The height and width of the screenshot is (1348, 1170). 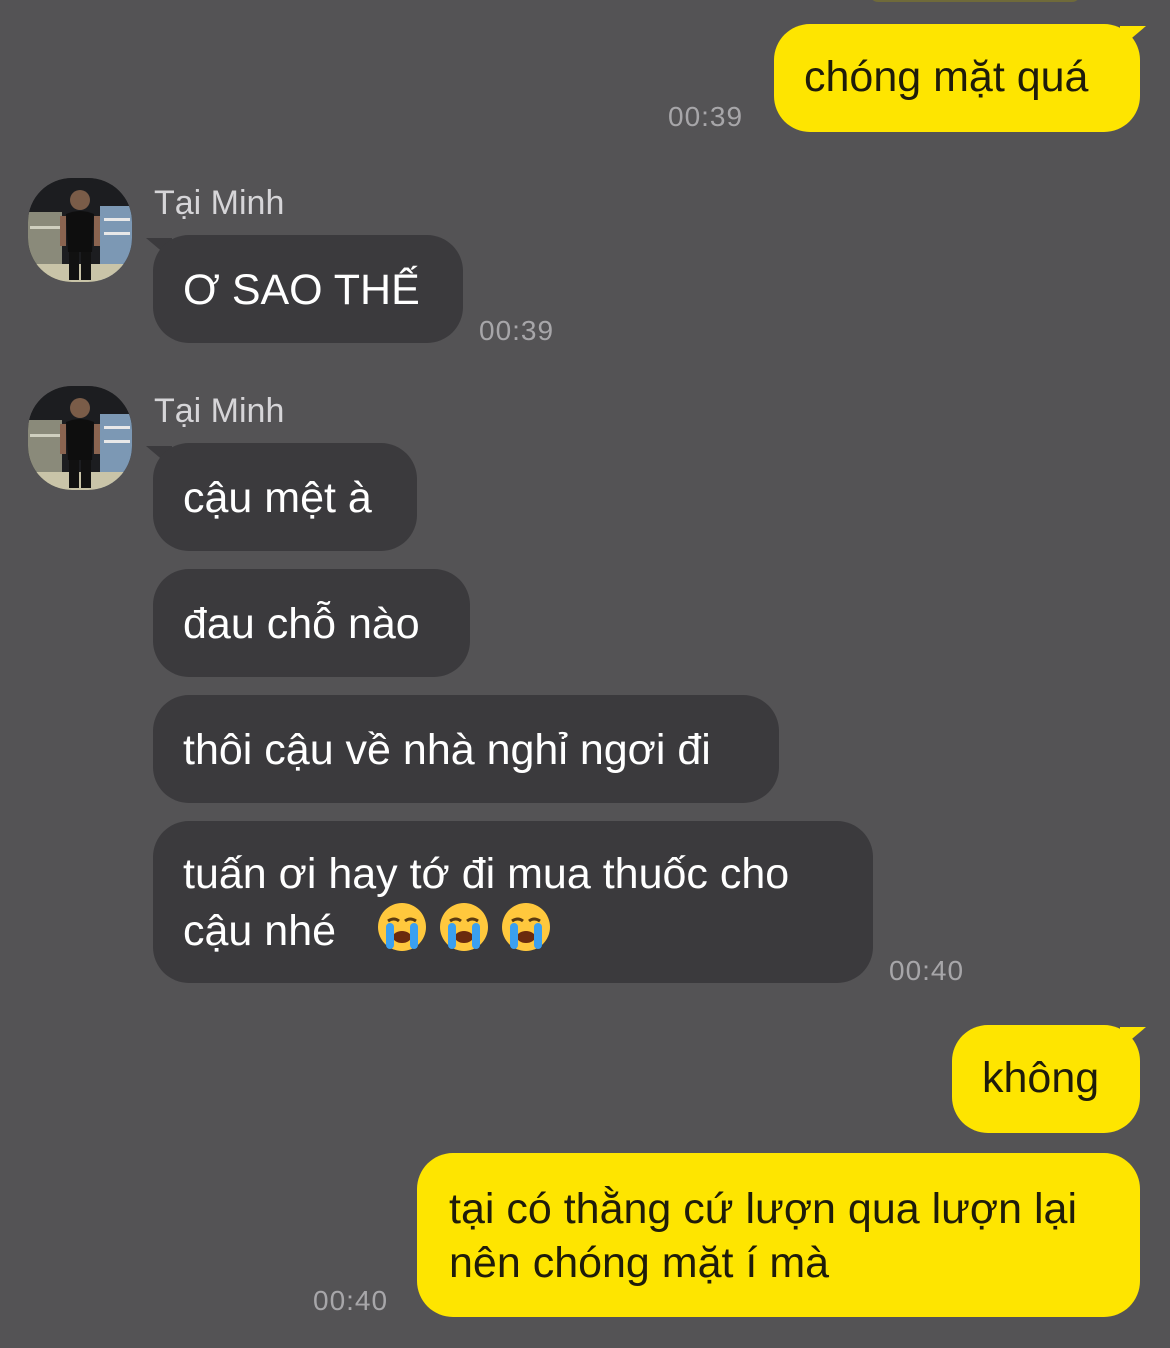 What do you see at coordinates (975, 1) in the screenshot?
I see `previous-message-edge` at bounding box center [975, 1].